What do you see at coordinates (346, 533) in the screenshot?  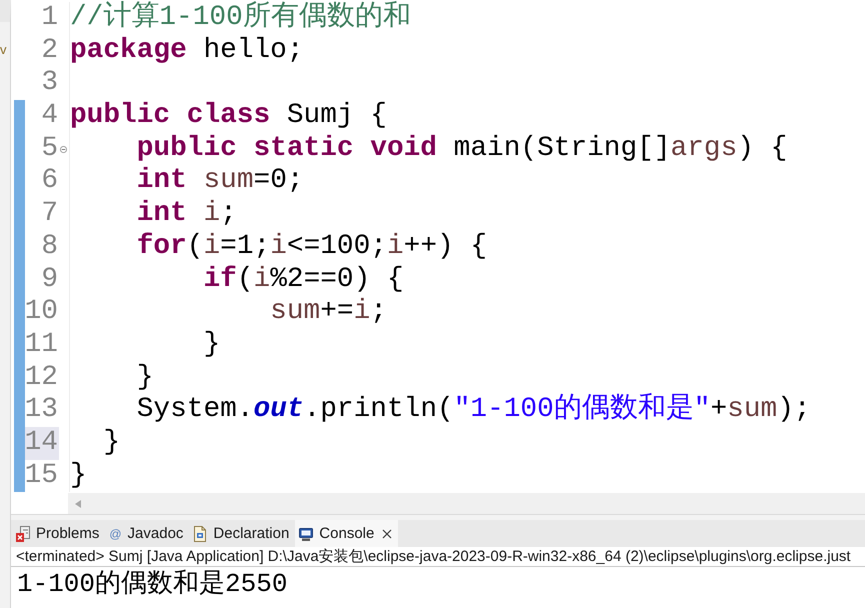 I see `view-tab: Console` at bounding box center [346, 533].